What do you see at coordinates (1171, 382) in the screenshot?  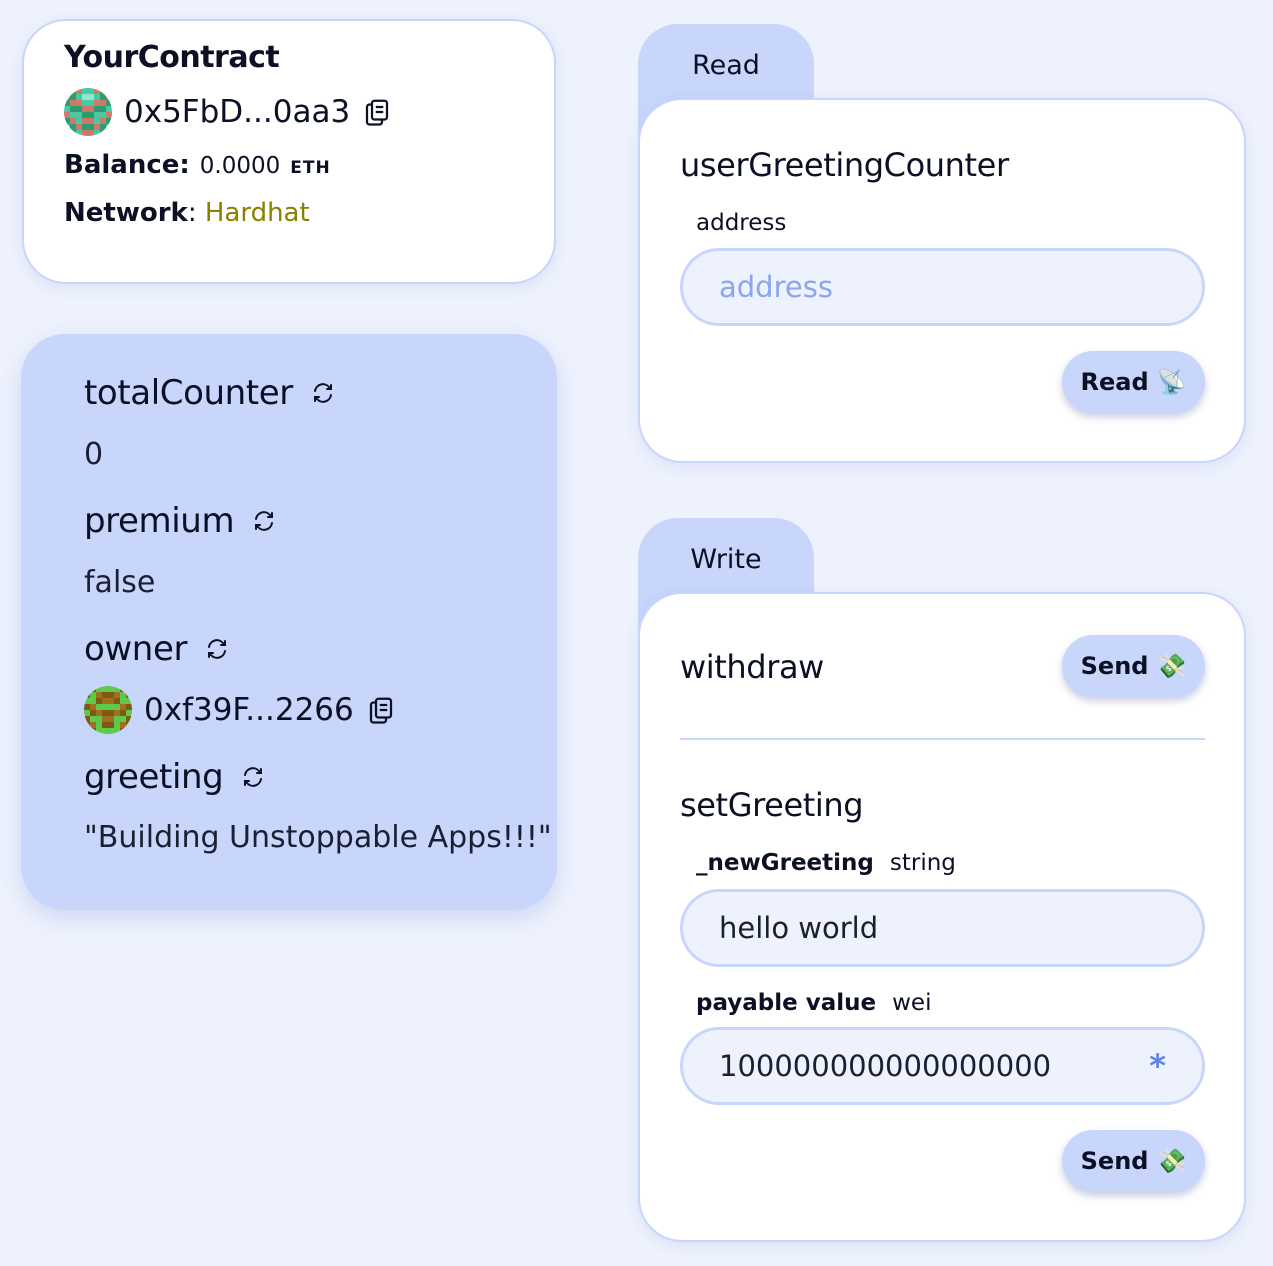 I see `satellite-icon: 📡` at bounding box center [1171, 382].